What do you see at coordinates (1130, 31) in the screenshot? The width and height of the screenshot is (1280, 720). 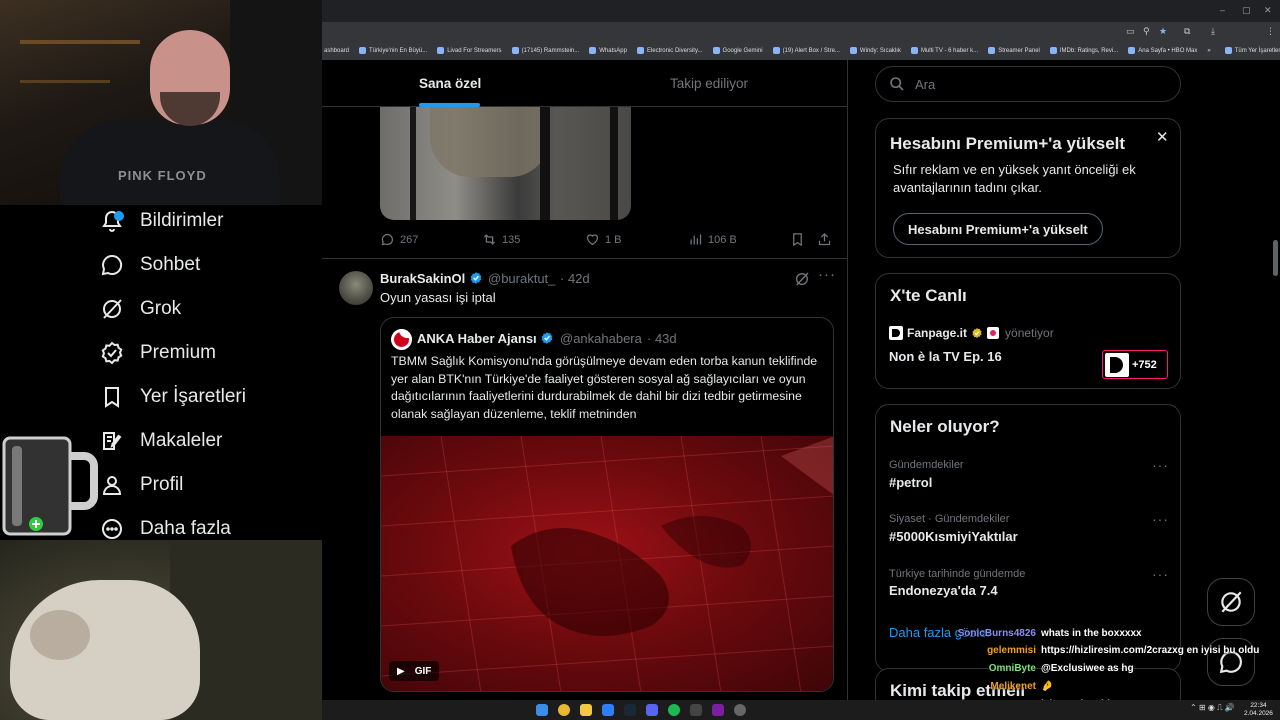 I see `cast-icon: ▭` at bounding box center [1130, 31].